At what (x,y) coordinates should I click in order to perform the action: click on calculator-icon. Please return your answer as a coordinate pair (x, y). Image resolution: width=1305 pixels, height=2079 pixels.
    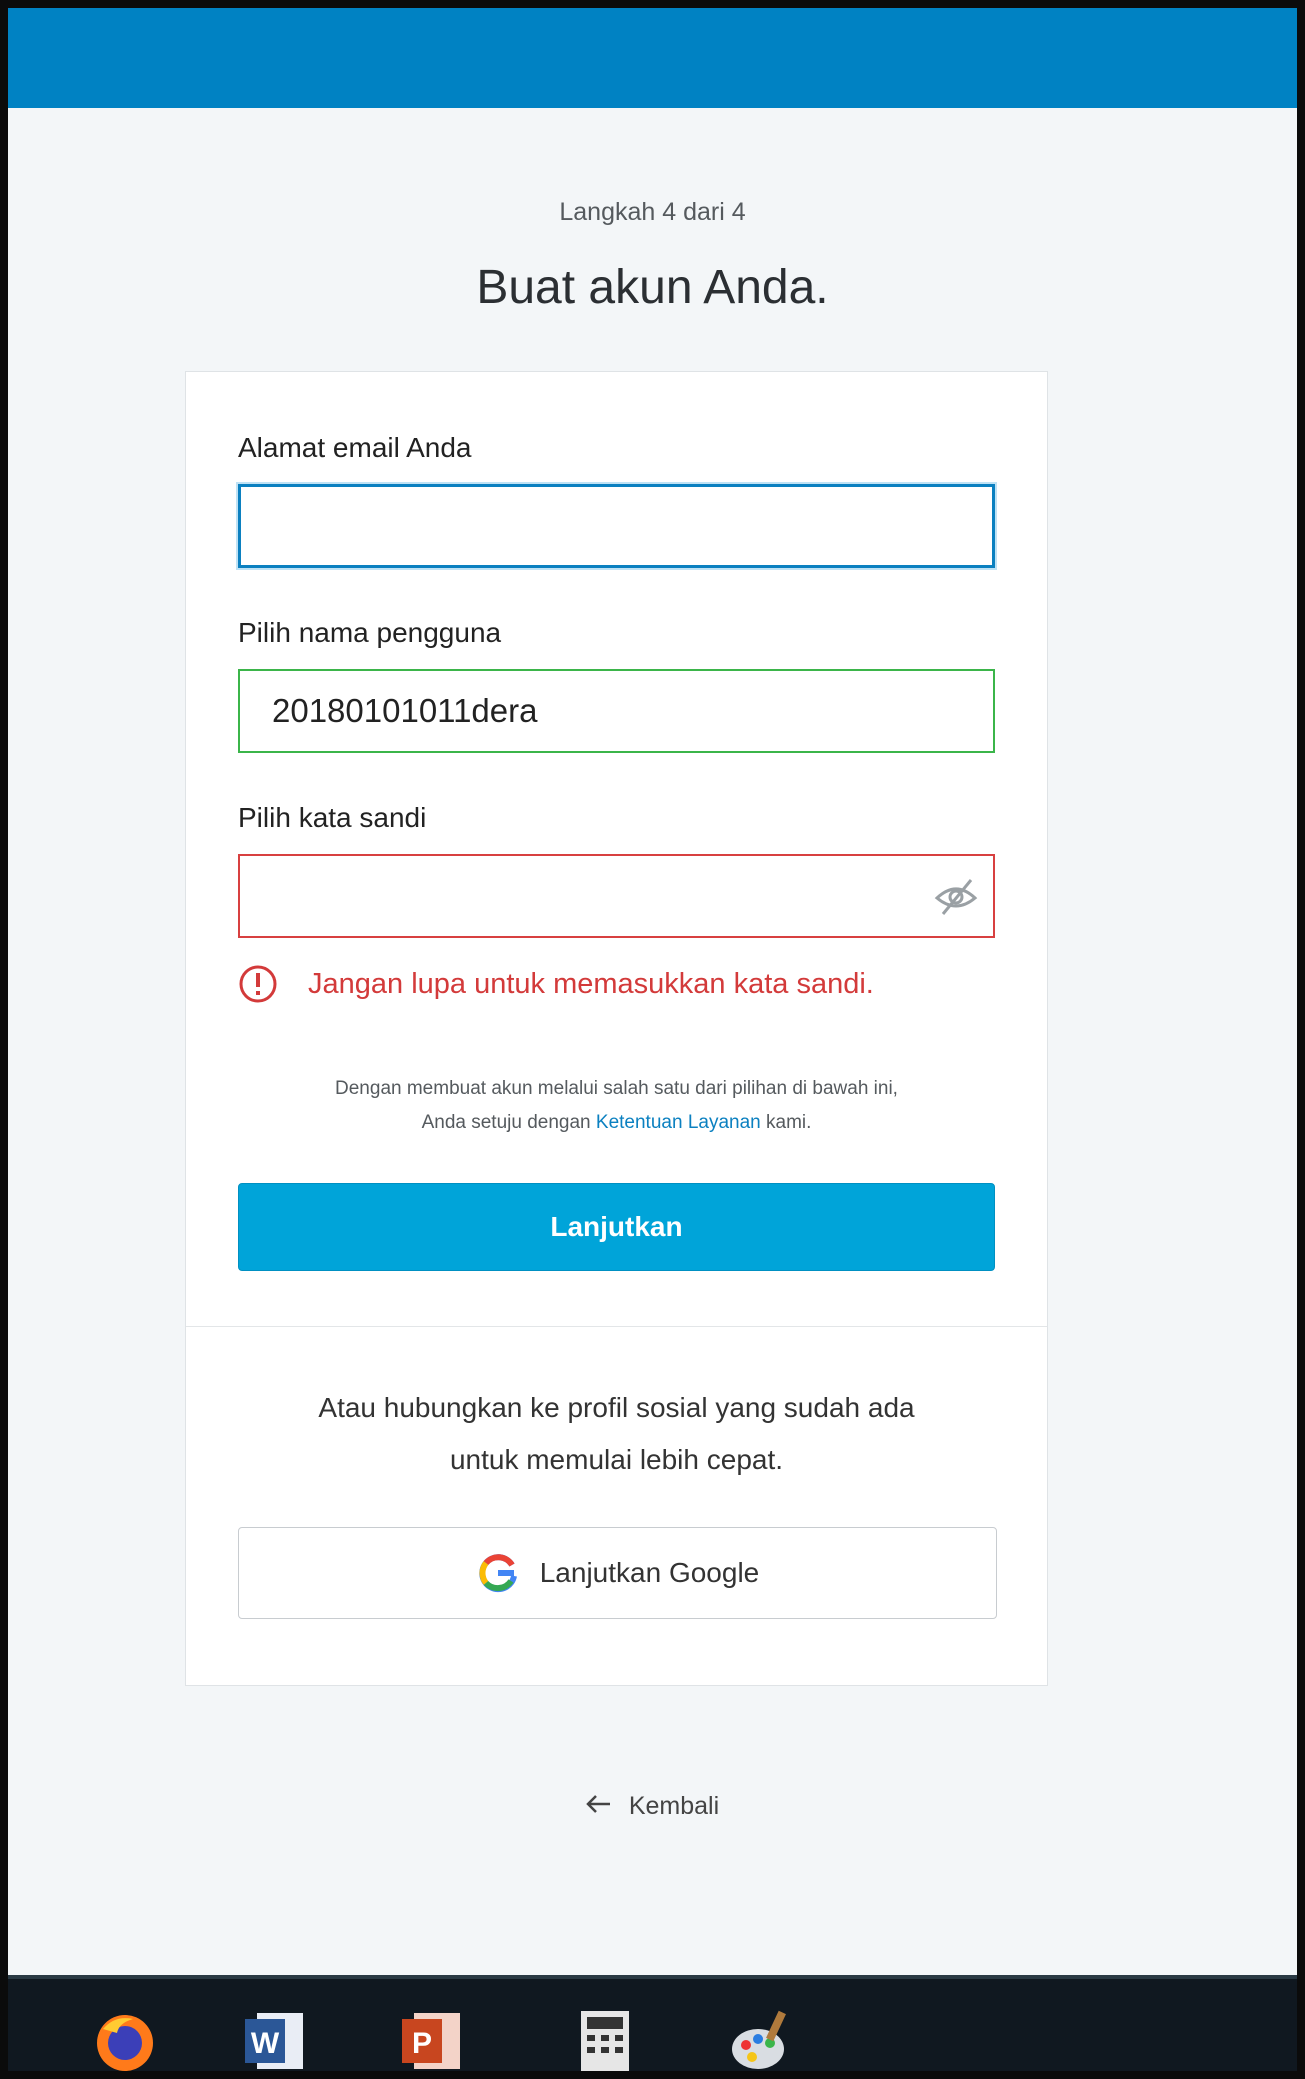
    Looking at the image, I should click on (605, 2040).